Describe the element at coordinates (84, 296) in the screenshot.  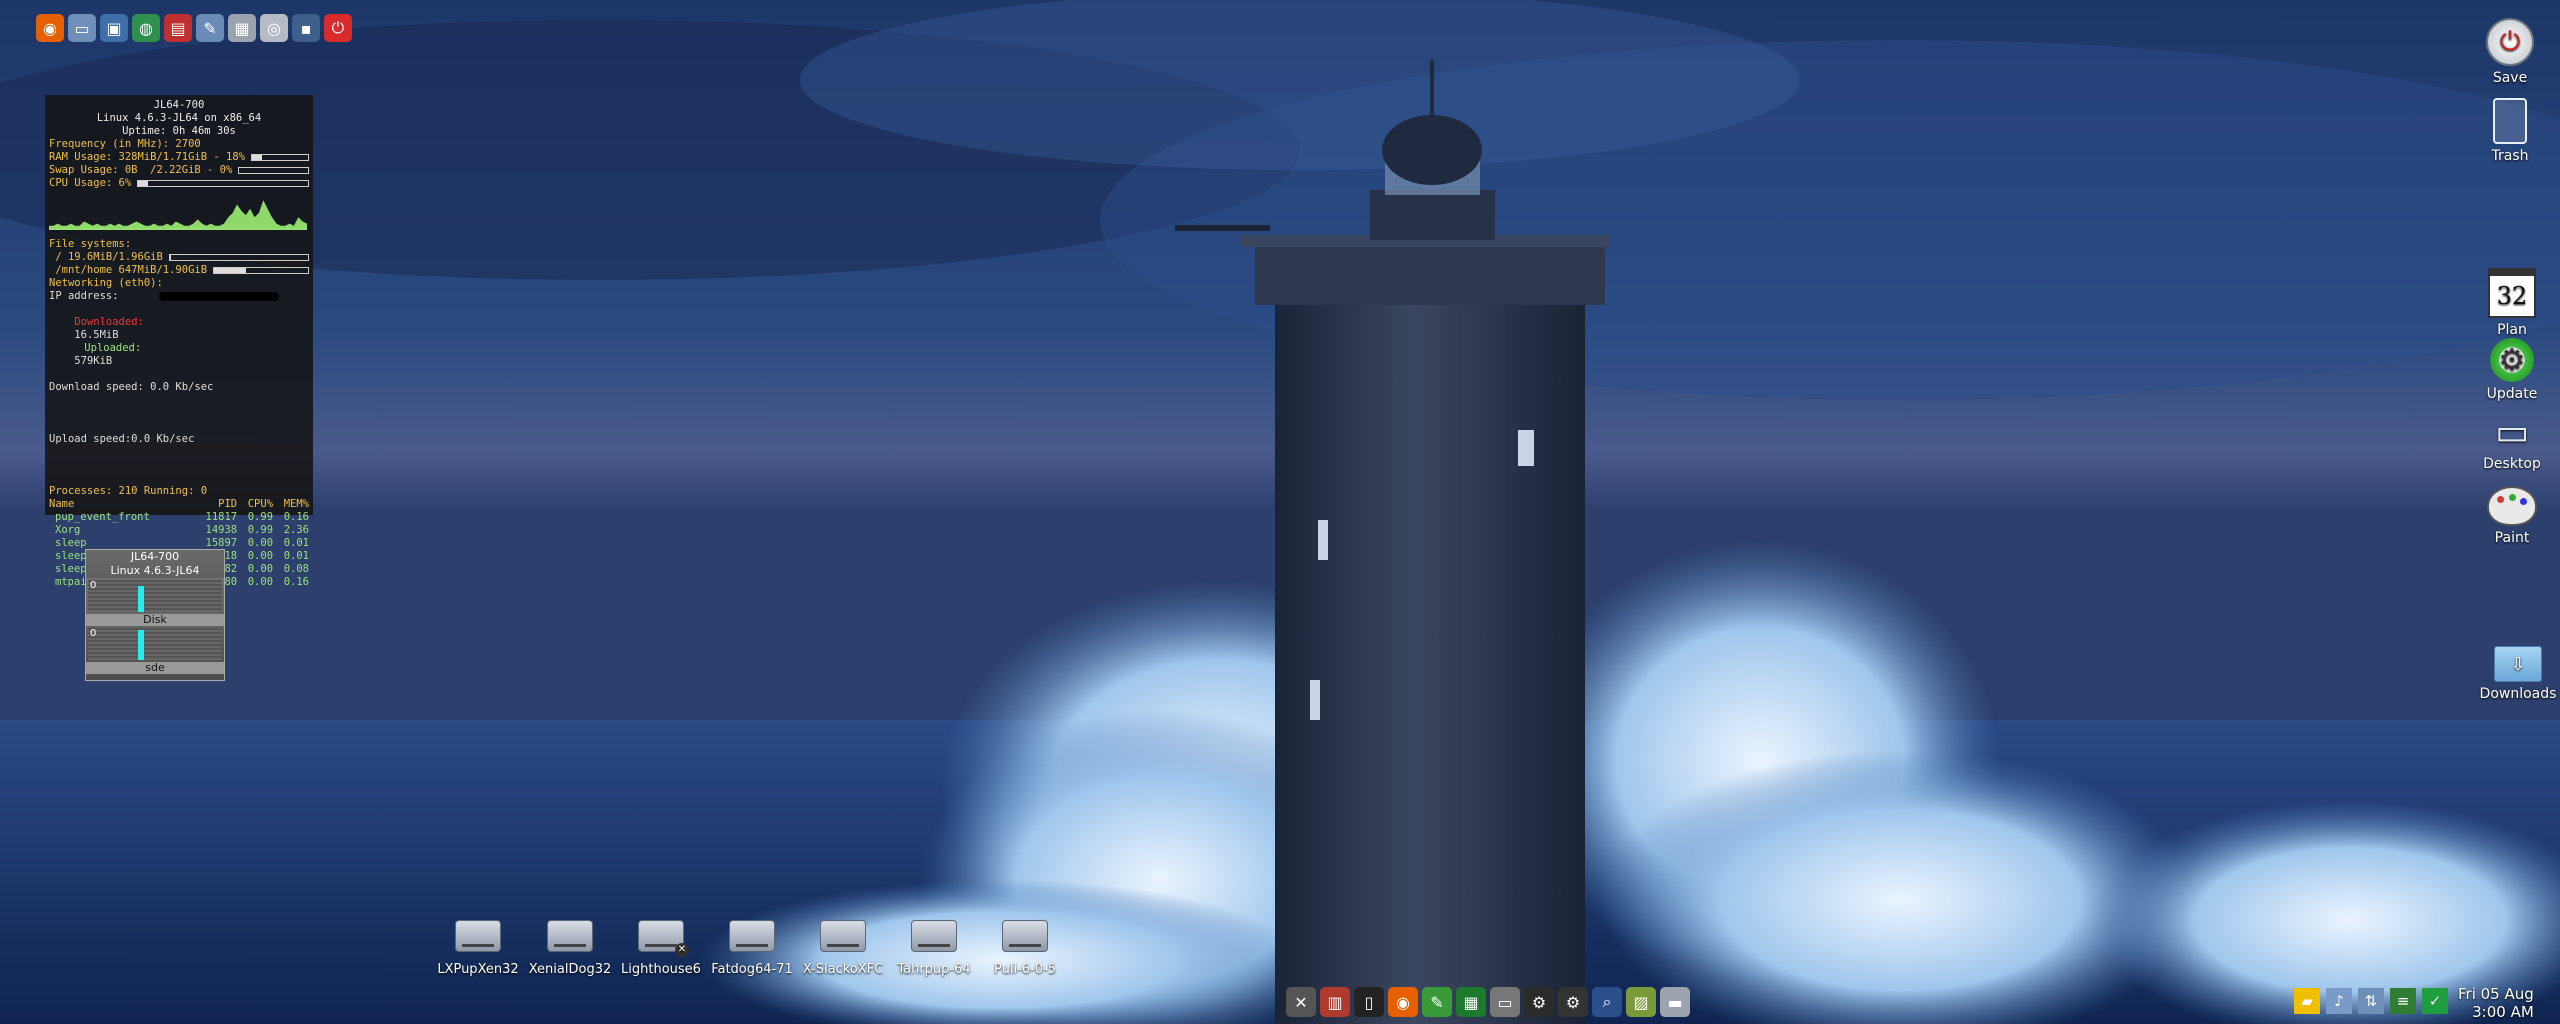
I see `conky-ip-label: IP address:` at that location.